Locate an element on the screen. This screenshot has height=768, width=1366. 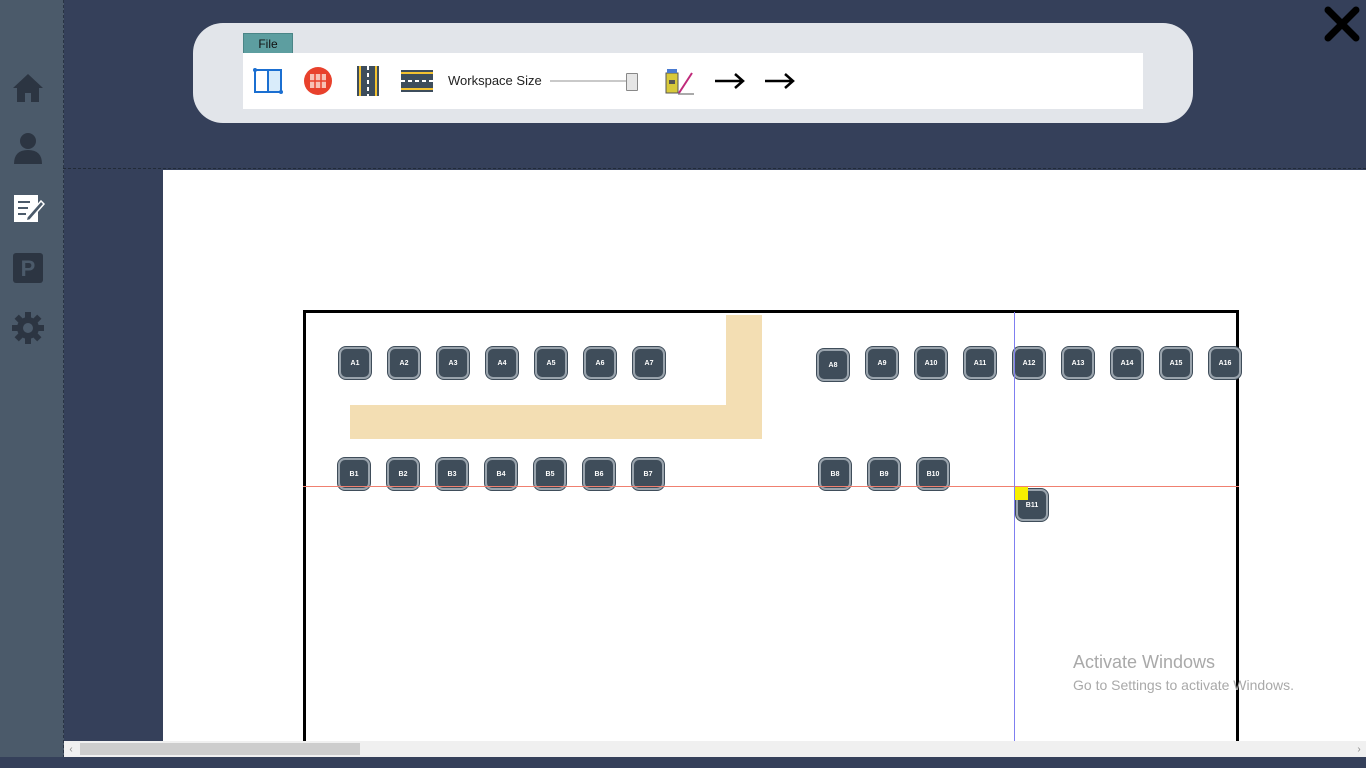
nav-editor-button is located at coordinates (28, 208).